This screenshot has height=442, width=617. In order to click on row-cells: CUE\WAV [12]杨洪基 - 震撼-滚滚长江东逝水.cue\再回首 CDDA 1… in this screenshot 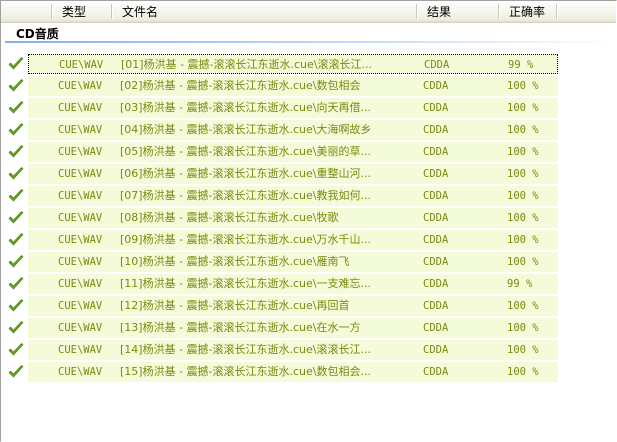, I will do `click(293, 306)`.